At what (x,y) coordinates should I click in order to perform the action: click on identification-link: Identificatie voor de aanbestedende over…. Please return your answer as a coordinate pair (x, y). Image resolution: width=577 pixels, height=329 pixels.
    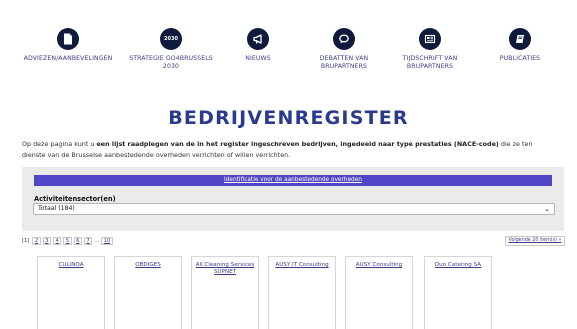
    Looking at the image, I should click on (293, 180).